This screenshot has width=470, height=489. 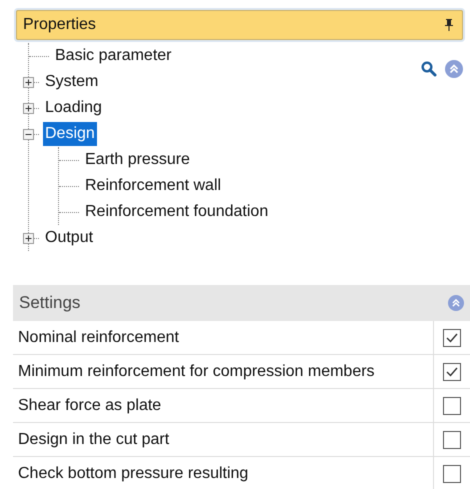 I want to click on tree-item: Earth pressure, so click(x=137, y=160).